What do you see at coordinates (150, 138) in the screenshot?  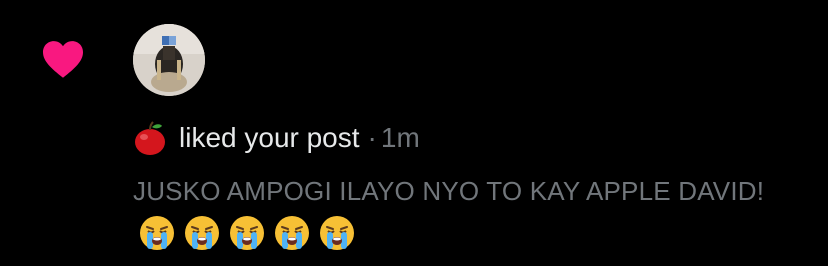 I see `apple-icon` at bounding box center [150, 138].